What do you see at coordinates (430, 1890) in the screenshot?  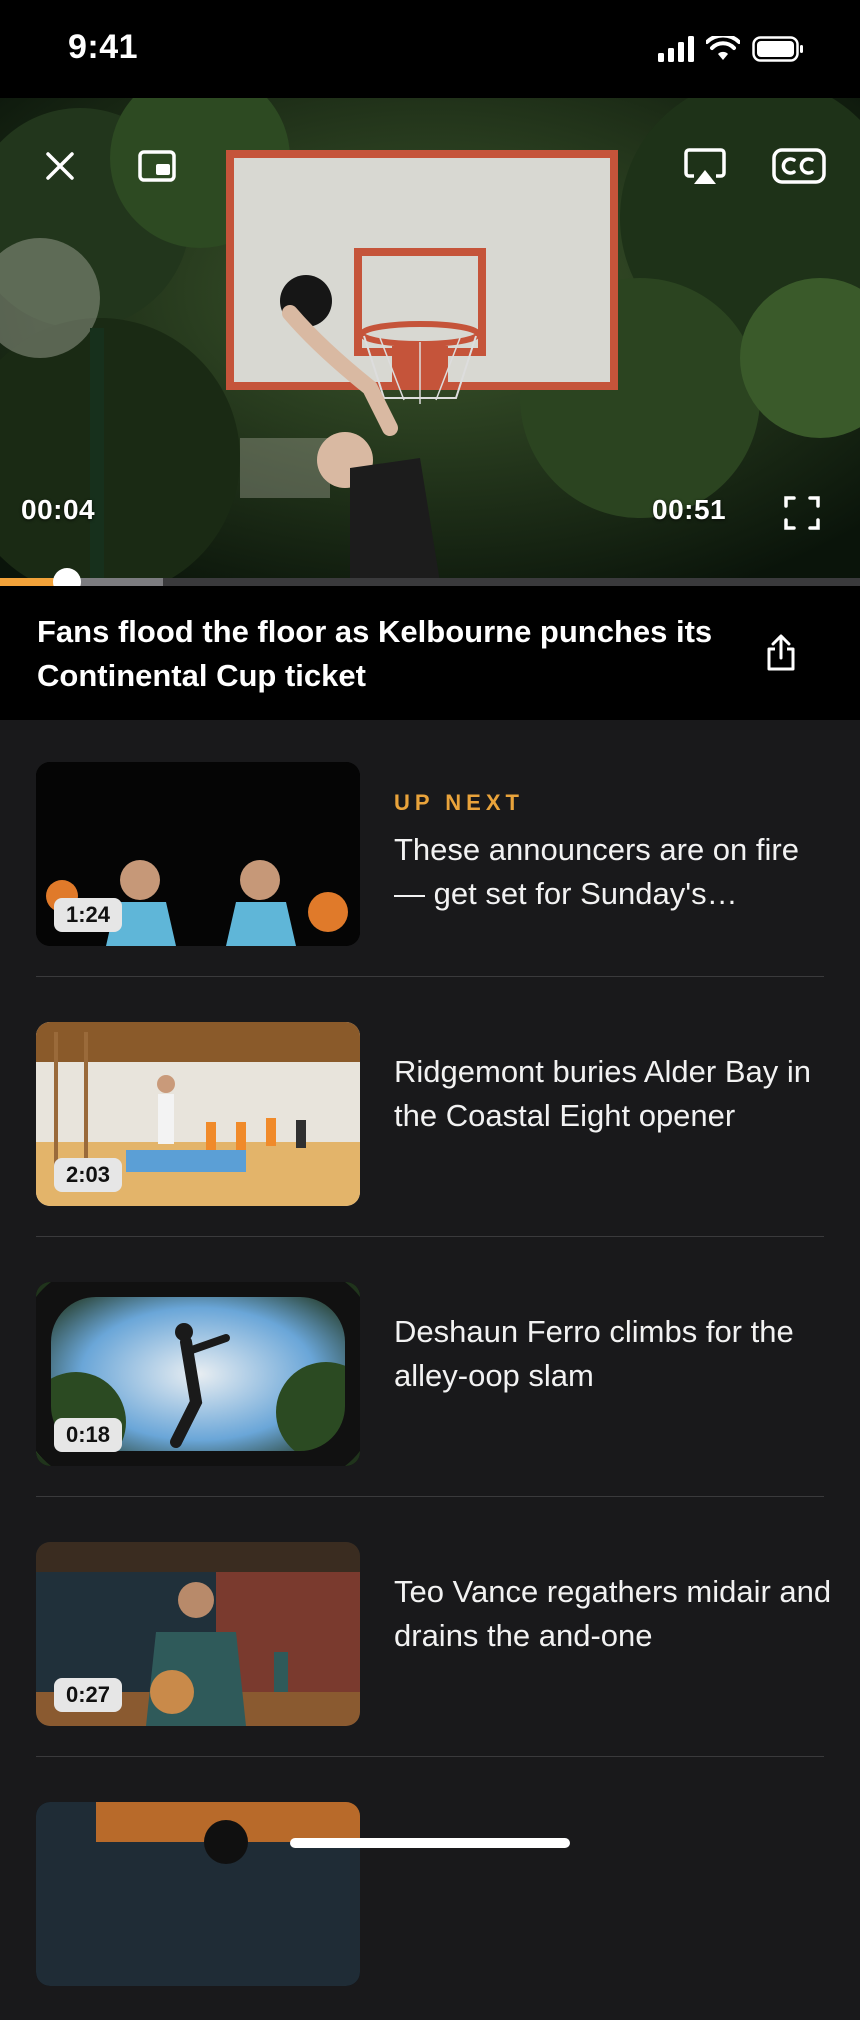 I see `list-item-partial` at bounding box center [430, 1890].